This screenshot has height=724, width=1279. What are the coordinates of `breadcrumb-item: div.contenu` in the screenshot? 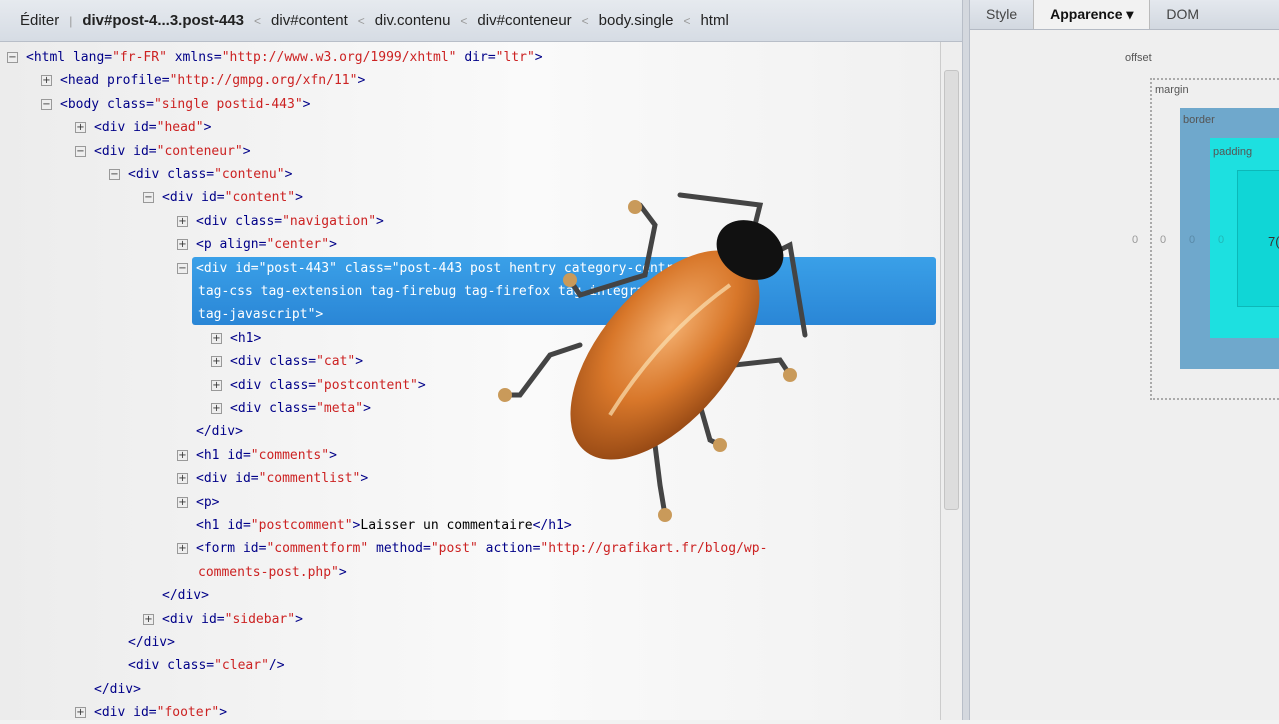 It's located at (413, 20).